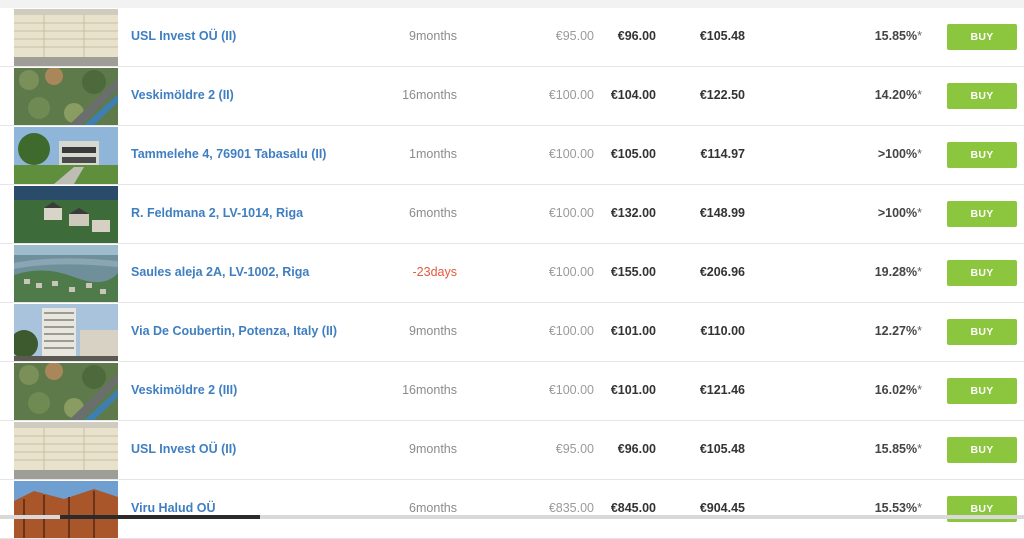 This screenshot has height=539, width=1024. What do you see at coordinates (723, 331) in the screenshot?
I see `expected-return: €110.00` at bounding box center [723, 331].